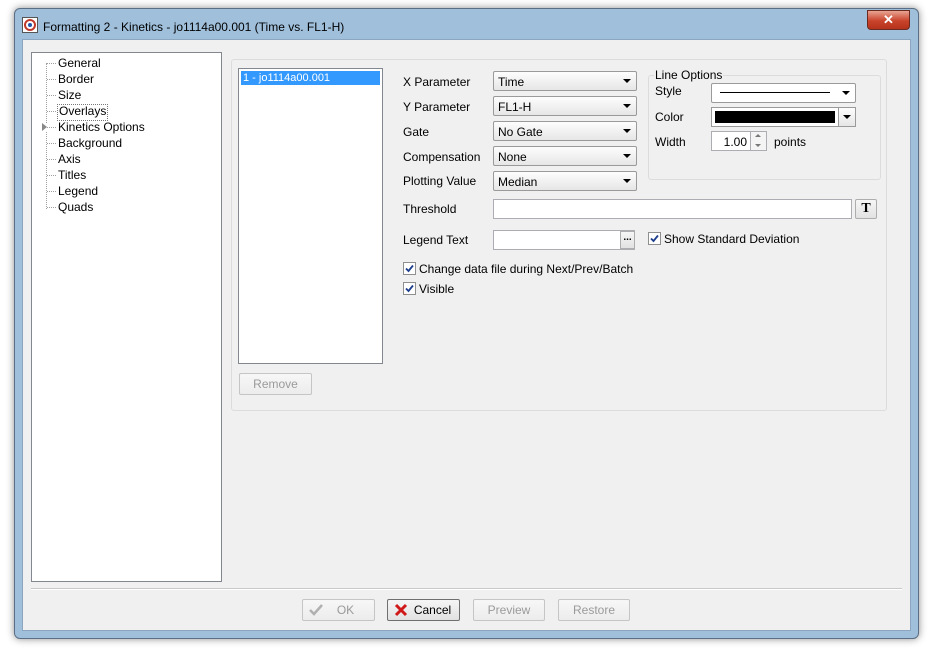  I want to click on color-label: Color, so click(669, 117).